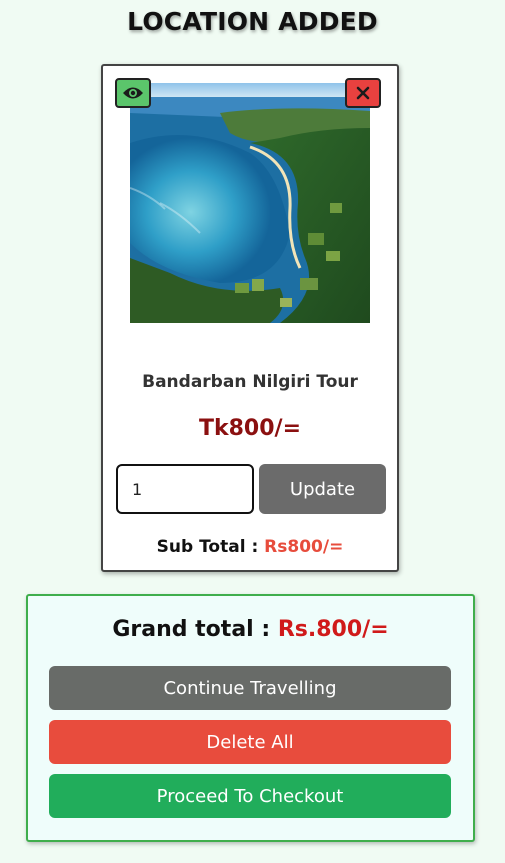  What do you see at coordinates (191, 629) in the screenshot?
I see `grand-total-label: Grand total :` at bounding box center [191, 629].